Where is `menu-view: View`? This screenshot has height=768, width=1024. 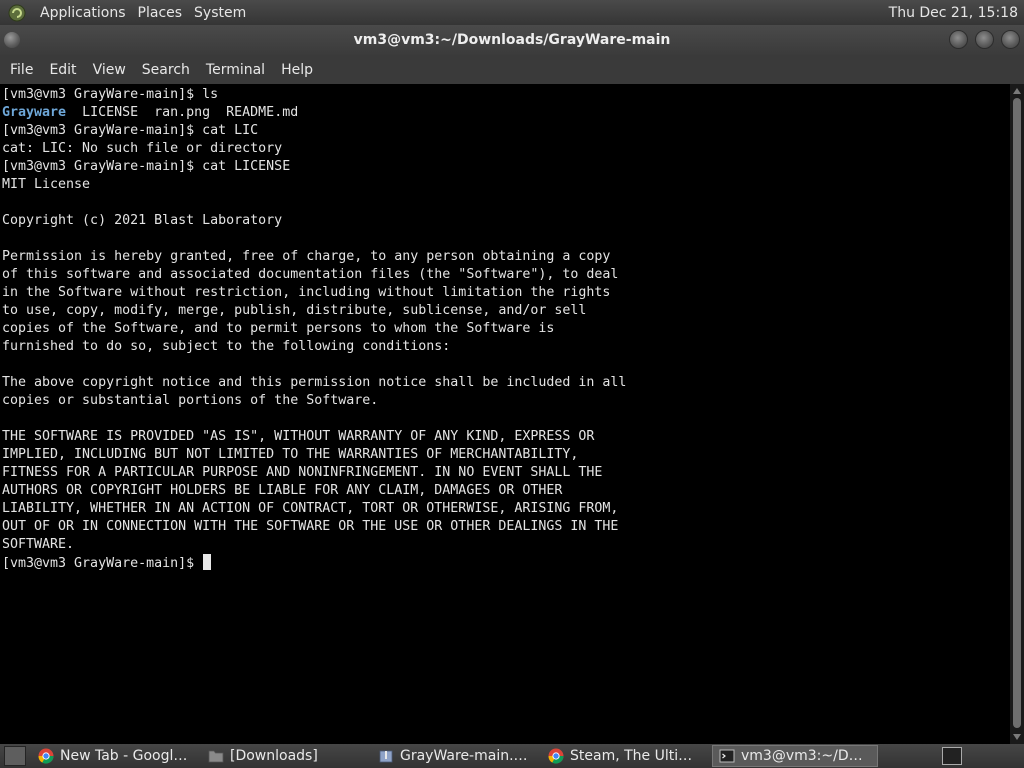
menu-view: View is located at coordinates (109, 70).